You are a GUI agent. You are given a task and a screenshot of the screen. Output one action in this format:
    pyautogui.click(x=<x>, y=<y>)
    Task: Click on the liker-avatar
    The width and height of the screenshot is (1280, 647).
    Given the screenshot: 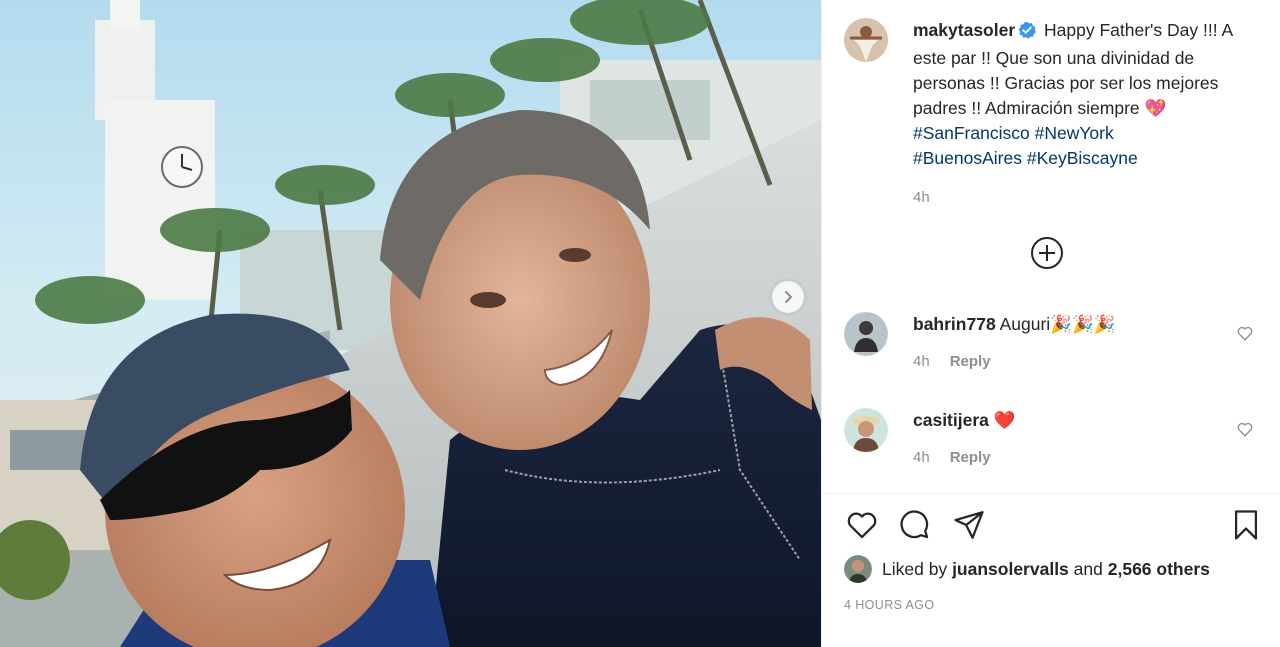 What is the action you would take?
    pyautogui.click(x=858, y=569)
    